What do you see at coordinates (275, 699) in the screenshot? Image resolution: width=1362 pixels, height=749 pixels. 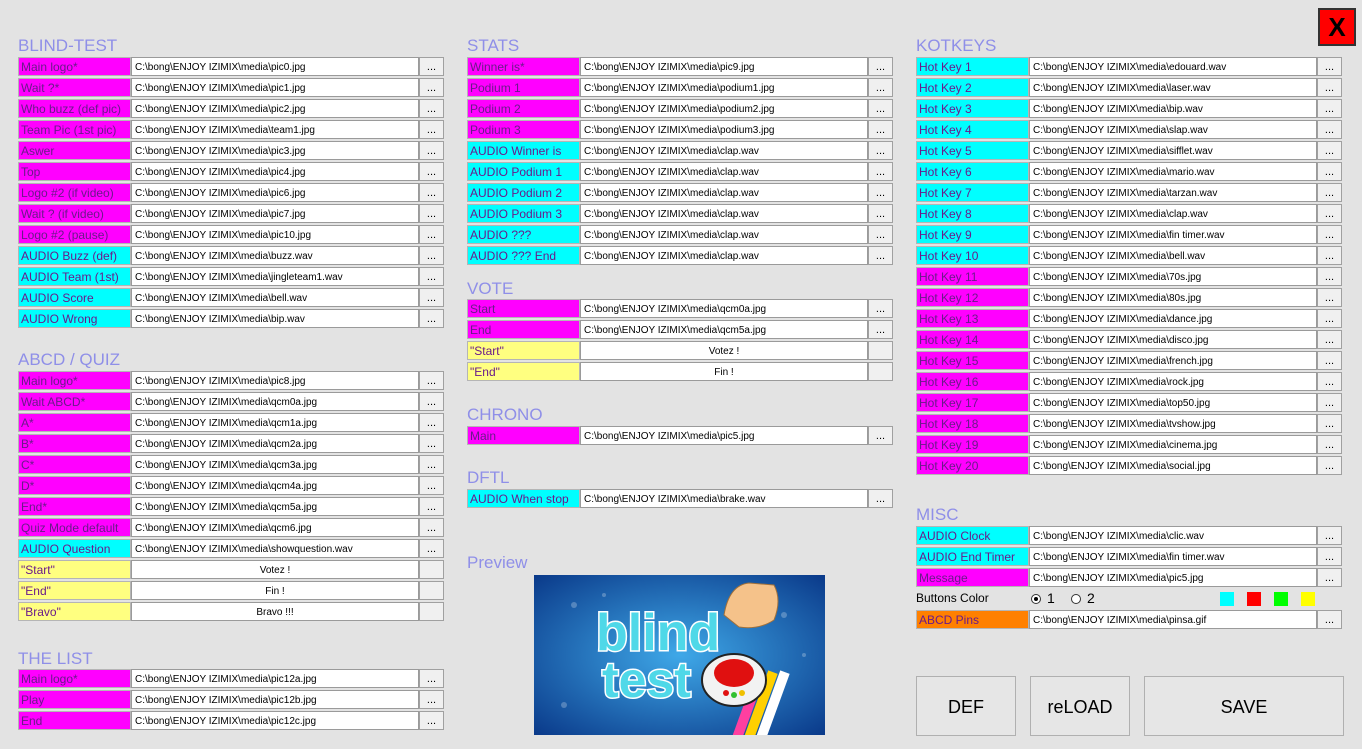 I see `setting-path-field: C:\bong\ENJOY IZIMIX\media\pic12b.jpg` at bounding box center [275, 699].